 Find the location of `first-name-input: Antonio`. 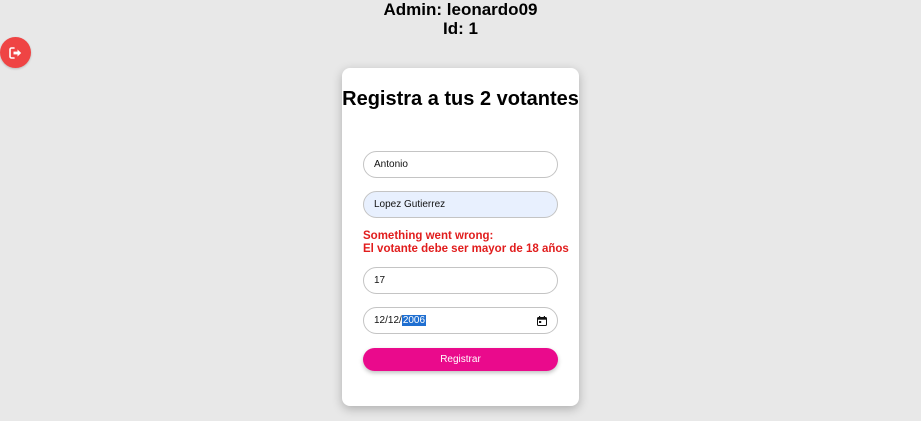

first-name-input: Antonio is located at coordinates (460, 164).